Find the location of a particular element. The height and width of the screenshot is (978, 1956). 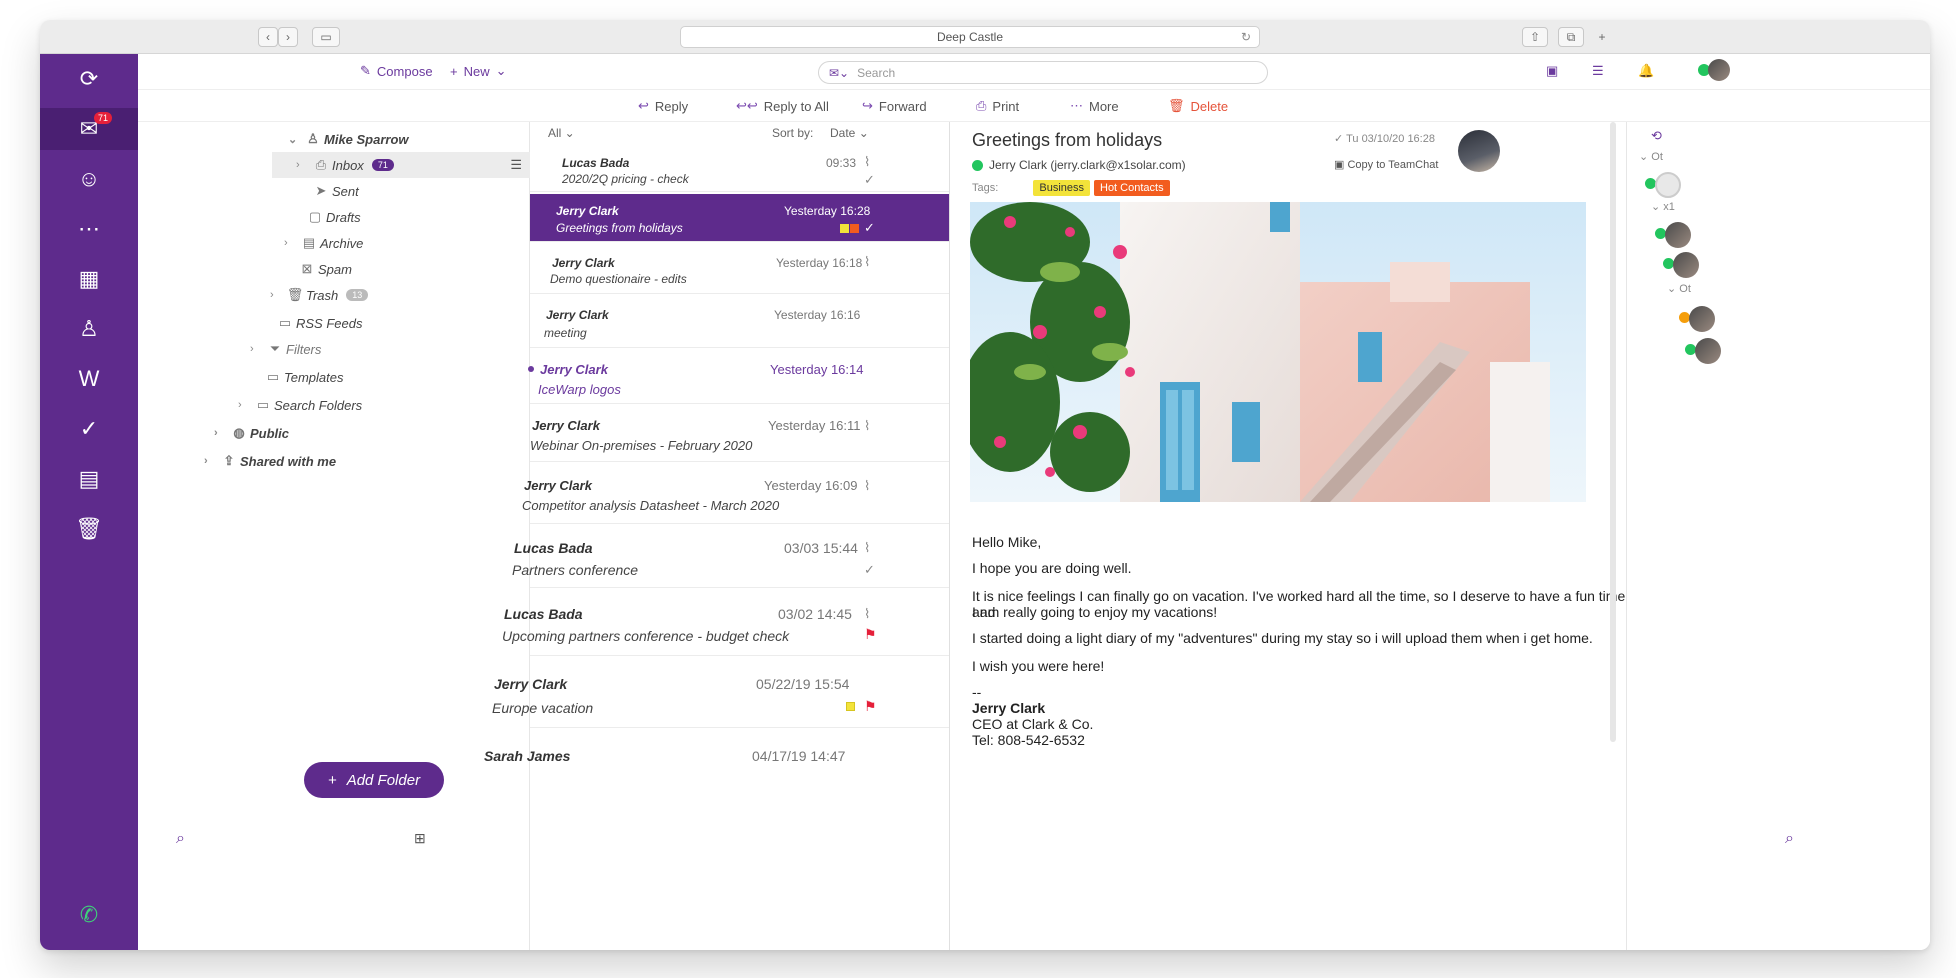

folder-archive: › ▤ Archive is located at coordinates (323, 243).